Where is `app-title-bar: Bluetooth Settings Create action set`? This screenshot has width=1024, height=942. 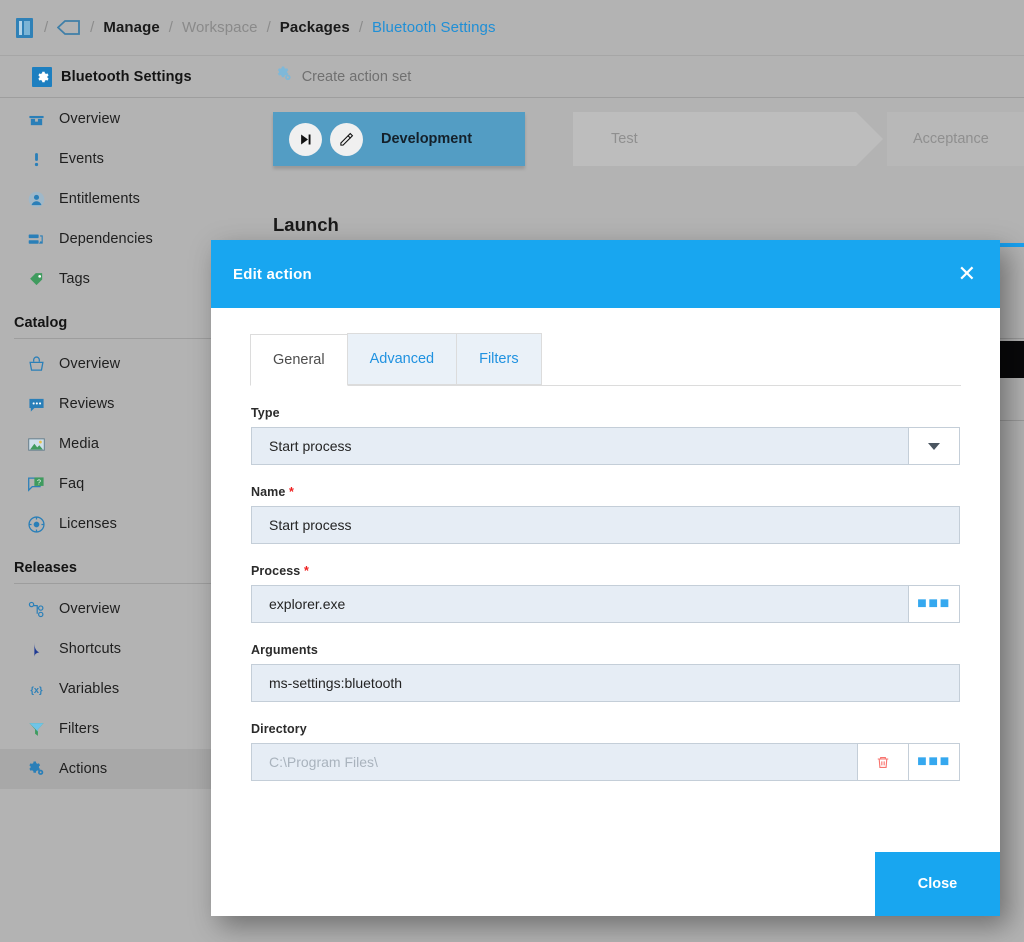 app-title-bar: Bluetooth Settings Create action set is located at coordinates (512, 77).